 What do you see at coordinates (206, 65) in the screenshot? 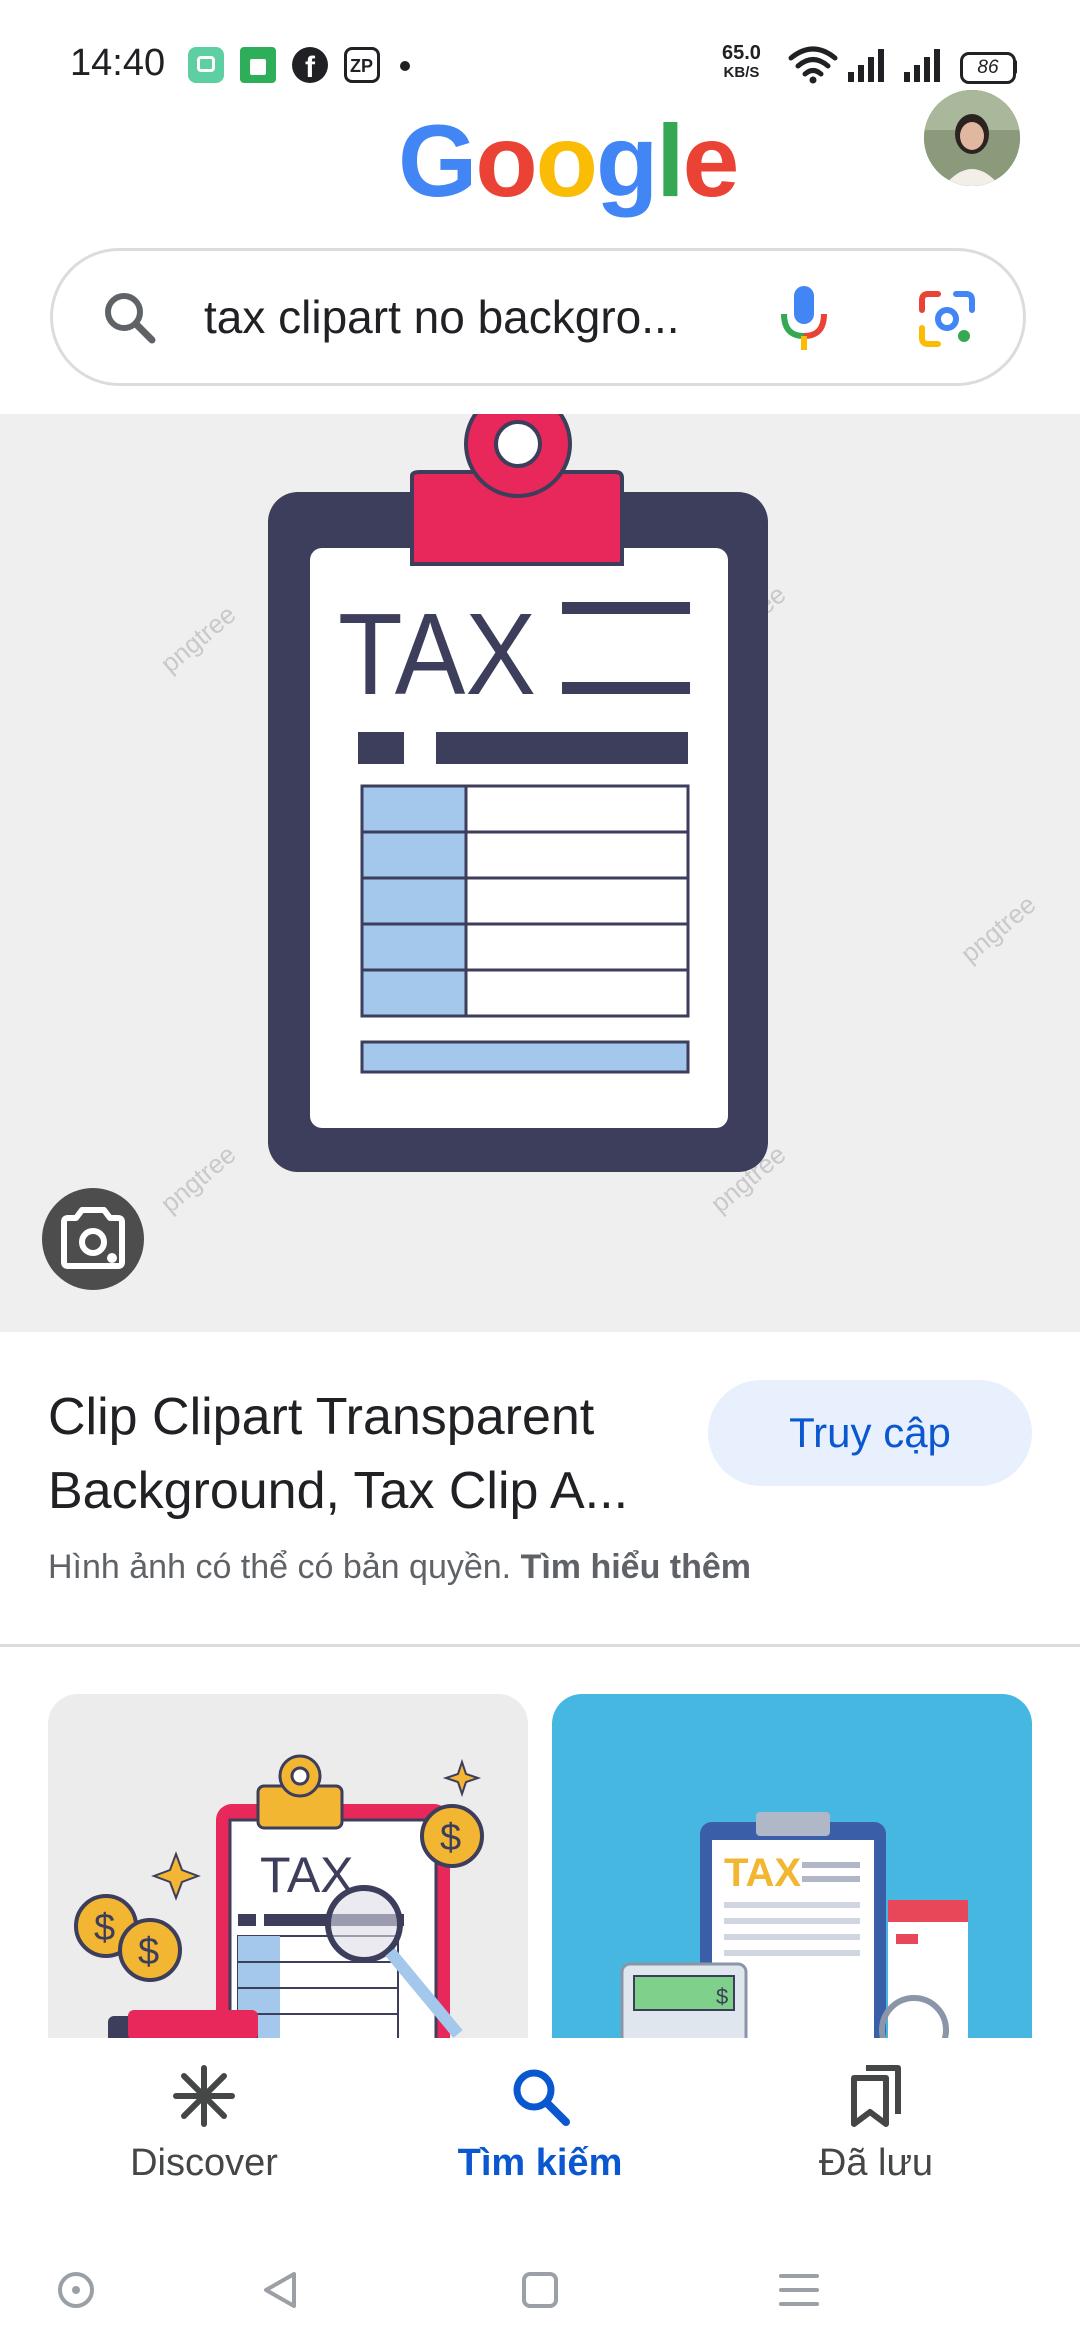
I see `chat-app-icon` at bounding box center [206, 65].